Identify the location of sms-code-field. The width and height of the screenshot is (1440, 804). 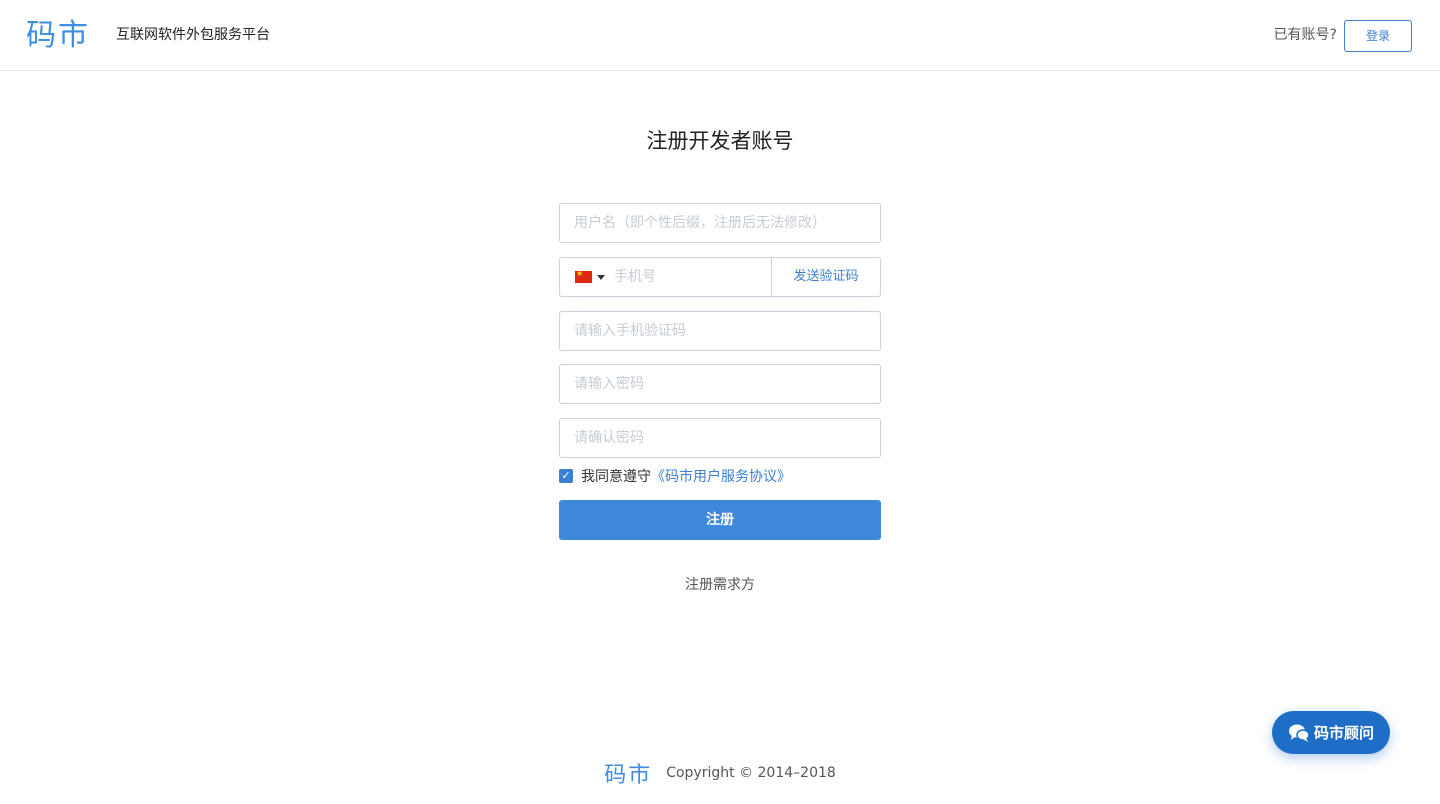
(720, 331).